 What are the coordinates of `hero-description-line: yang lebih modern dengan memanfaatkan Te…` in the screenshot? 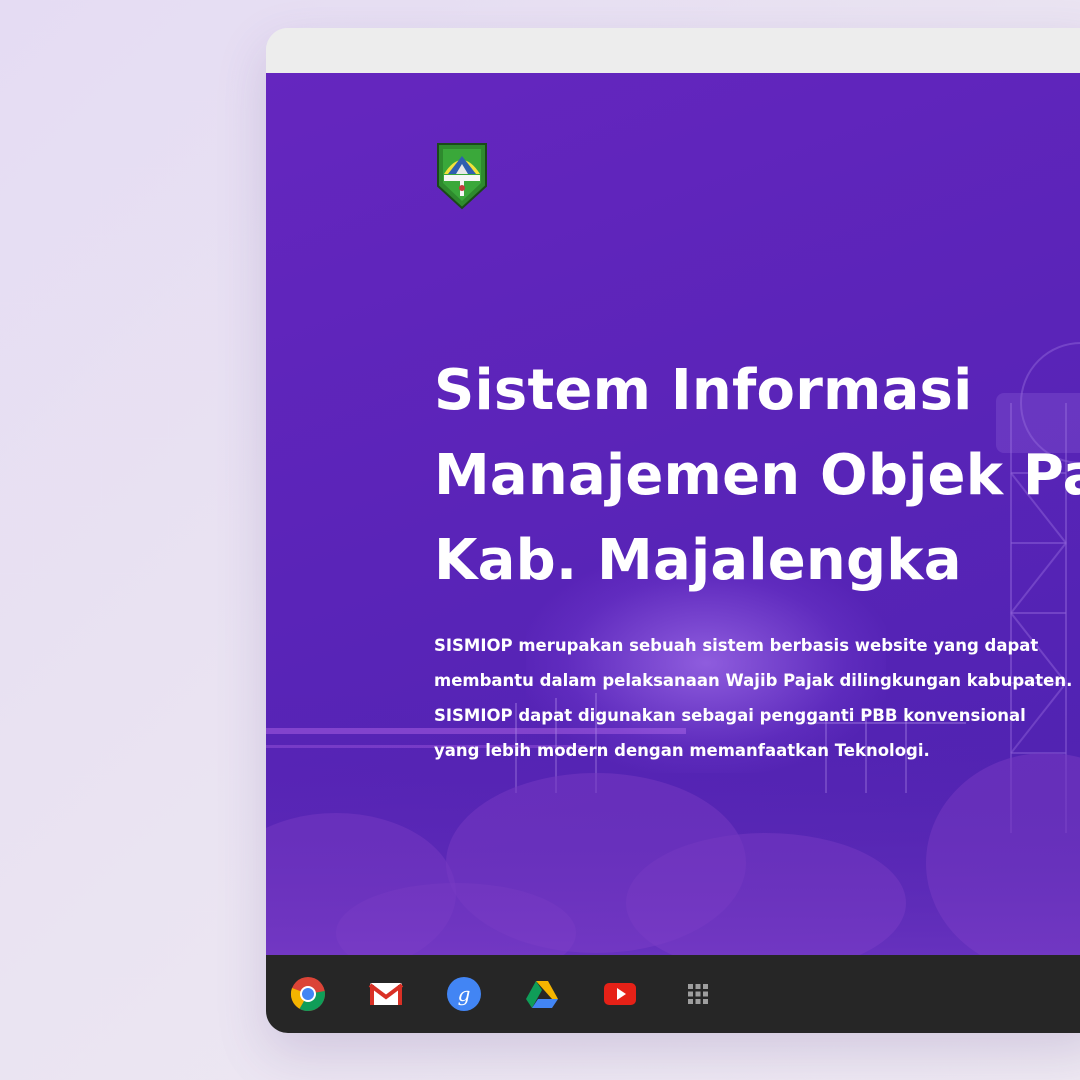 It's located at (682, 750).